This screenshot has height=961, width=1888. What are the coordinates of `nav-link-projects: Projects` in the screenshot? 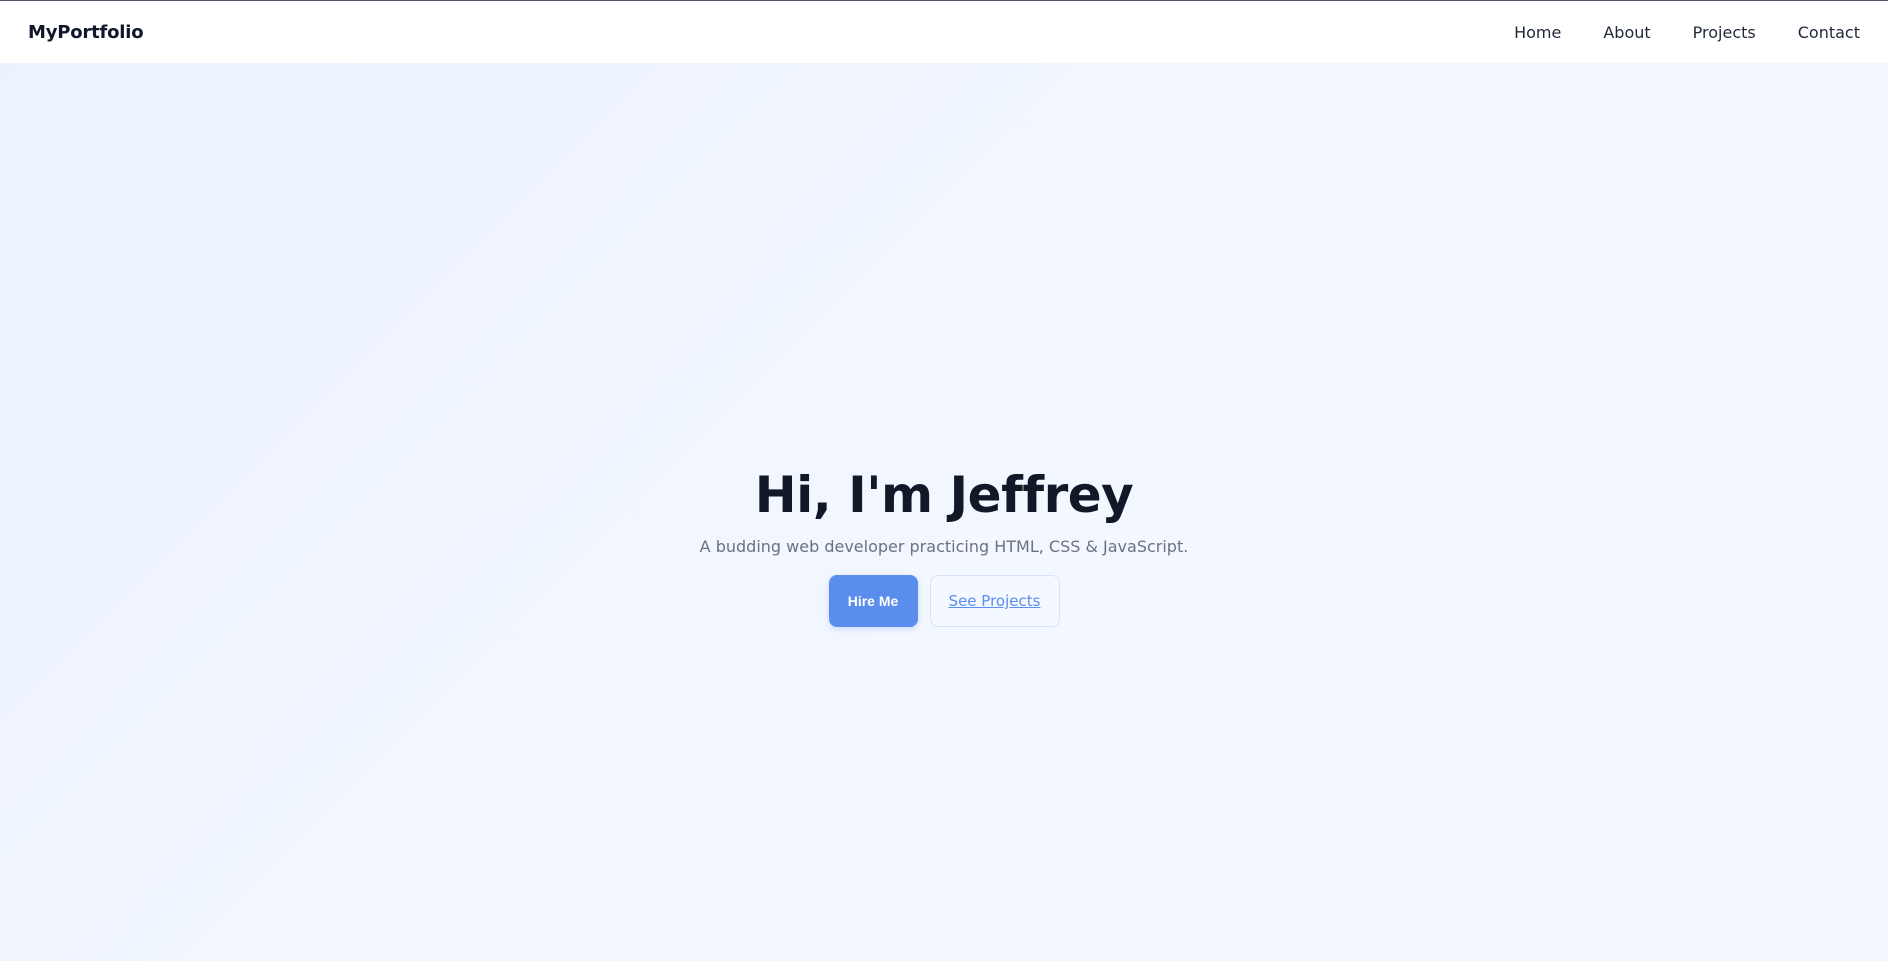 It's located at (1724, 32).